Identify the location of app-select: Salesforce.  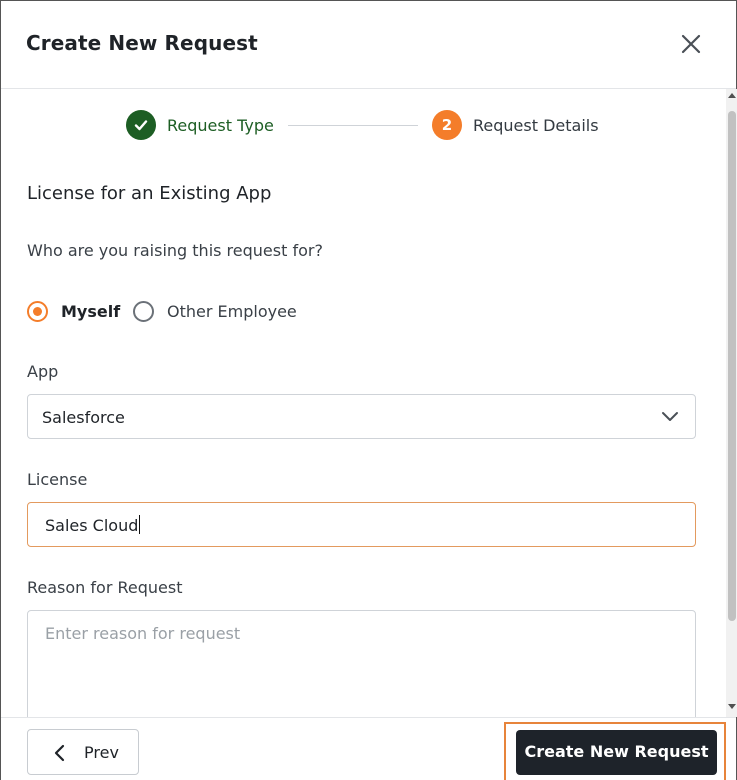
(361, 416).